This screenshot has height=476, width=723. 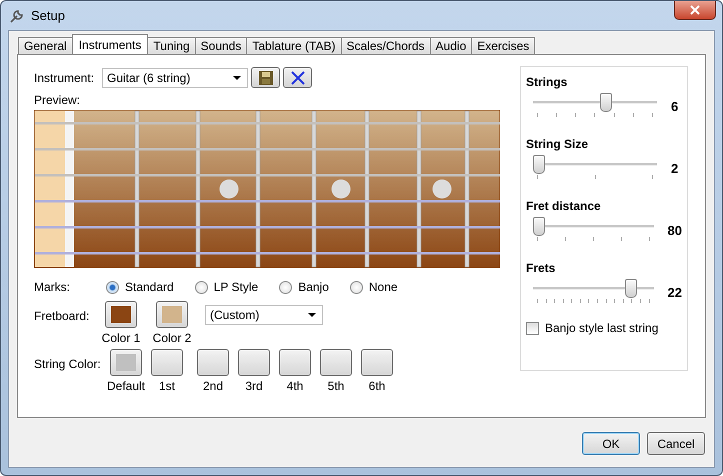 What do you see at coordinates (65, 77) in the screenshot?
I see `instrument-label: Instrument:` at bounding box center [65, 77].